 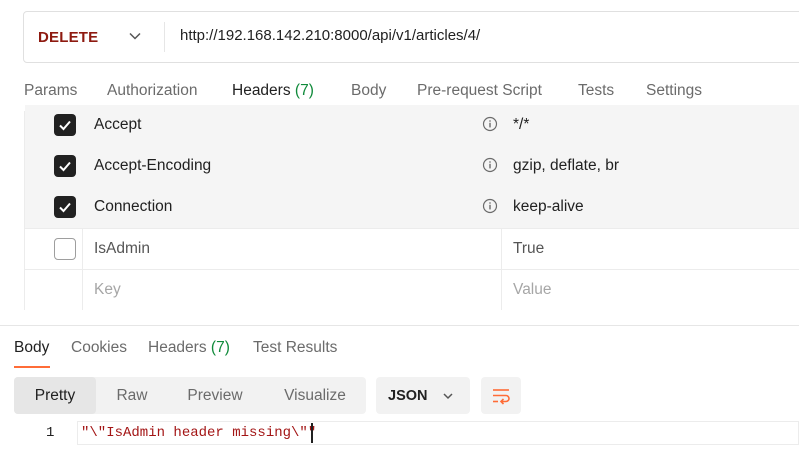 I want to click on method-select: DELETE, so click(x=94, y=37).